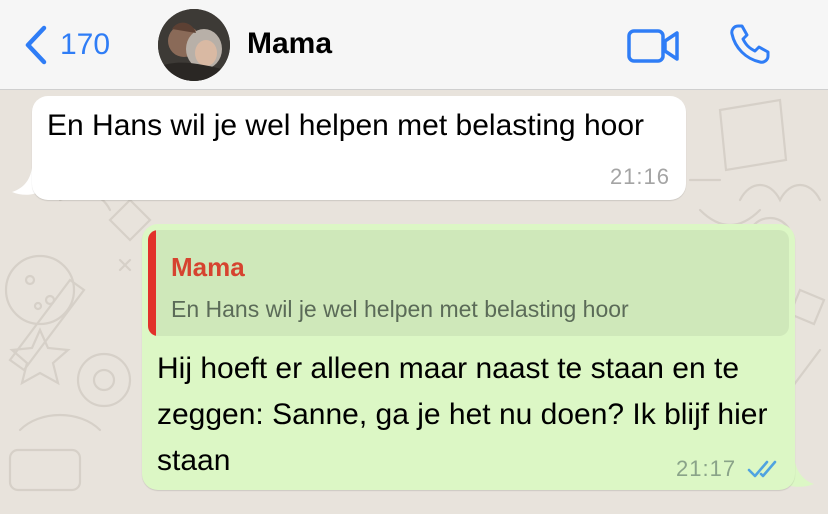 This screenshot has width=828, height=514. I want to click on avatar-image, so click(194, 45).